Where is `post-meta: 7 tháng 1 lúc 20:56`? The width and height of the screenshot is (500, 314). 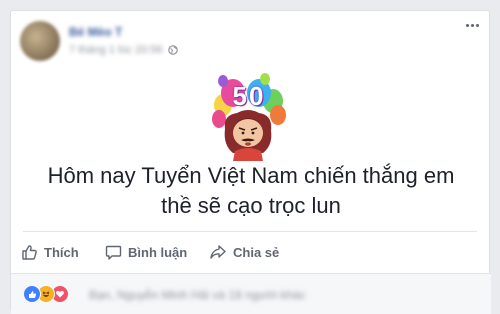 post-meta: 7 tháng 1 lúc 20:56 is located at coordinates (123, 50).